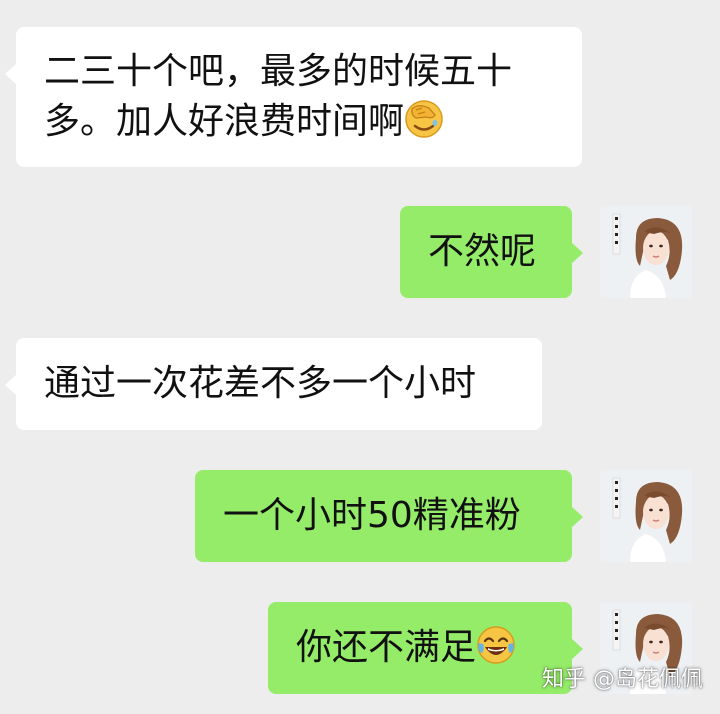  Describe the element at coordinates (224, 121) in the screenshot. I see `message-text: 多。加人好浪费时间啊` at that location.